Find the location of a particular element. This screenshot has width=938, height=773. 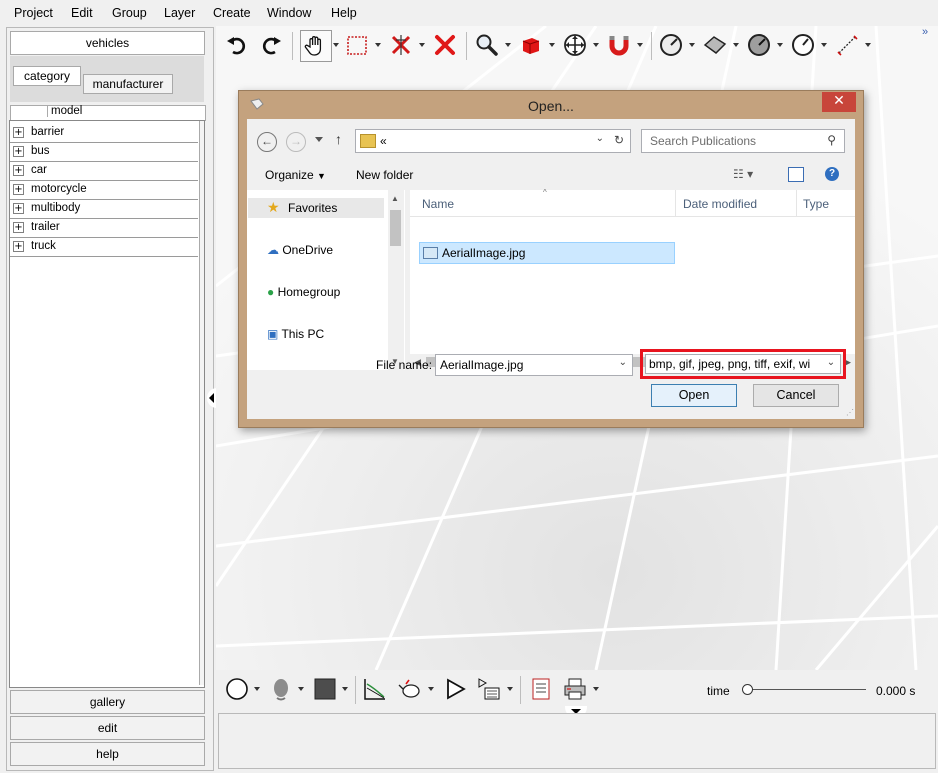

tab-category: category is located at coordinates (47, 76).